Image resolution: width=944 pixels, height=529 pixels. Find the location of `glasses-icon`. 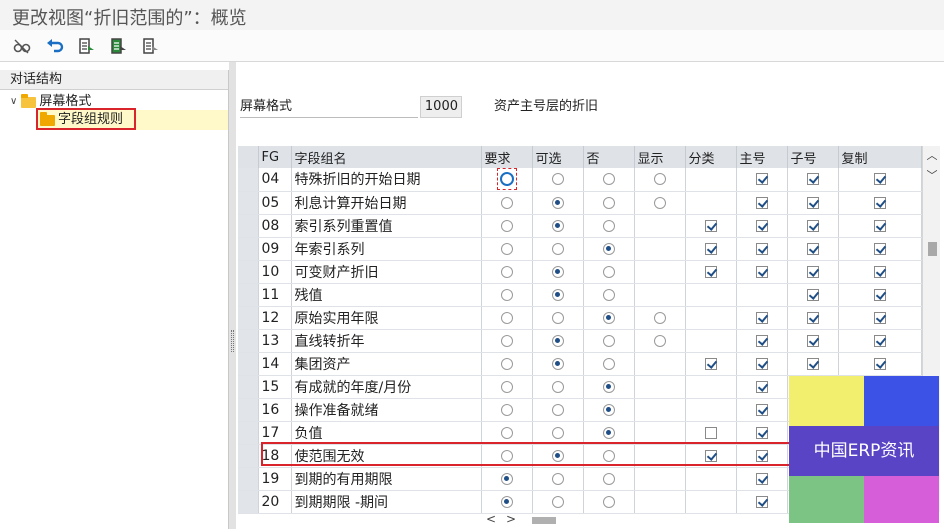

glasses-icon is located at coordinates (22, 46).